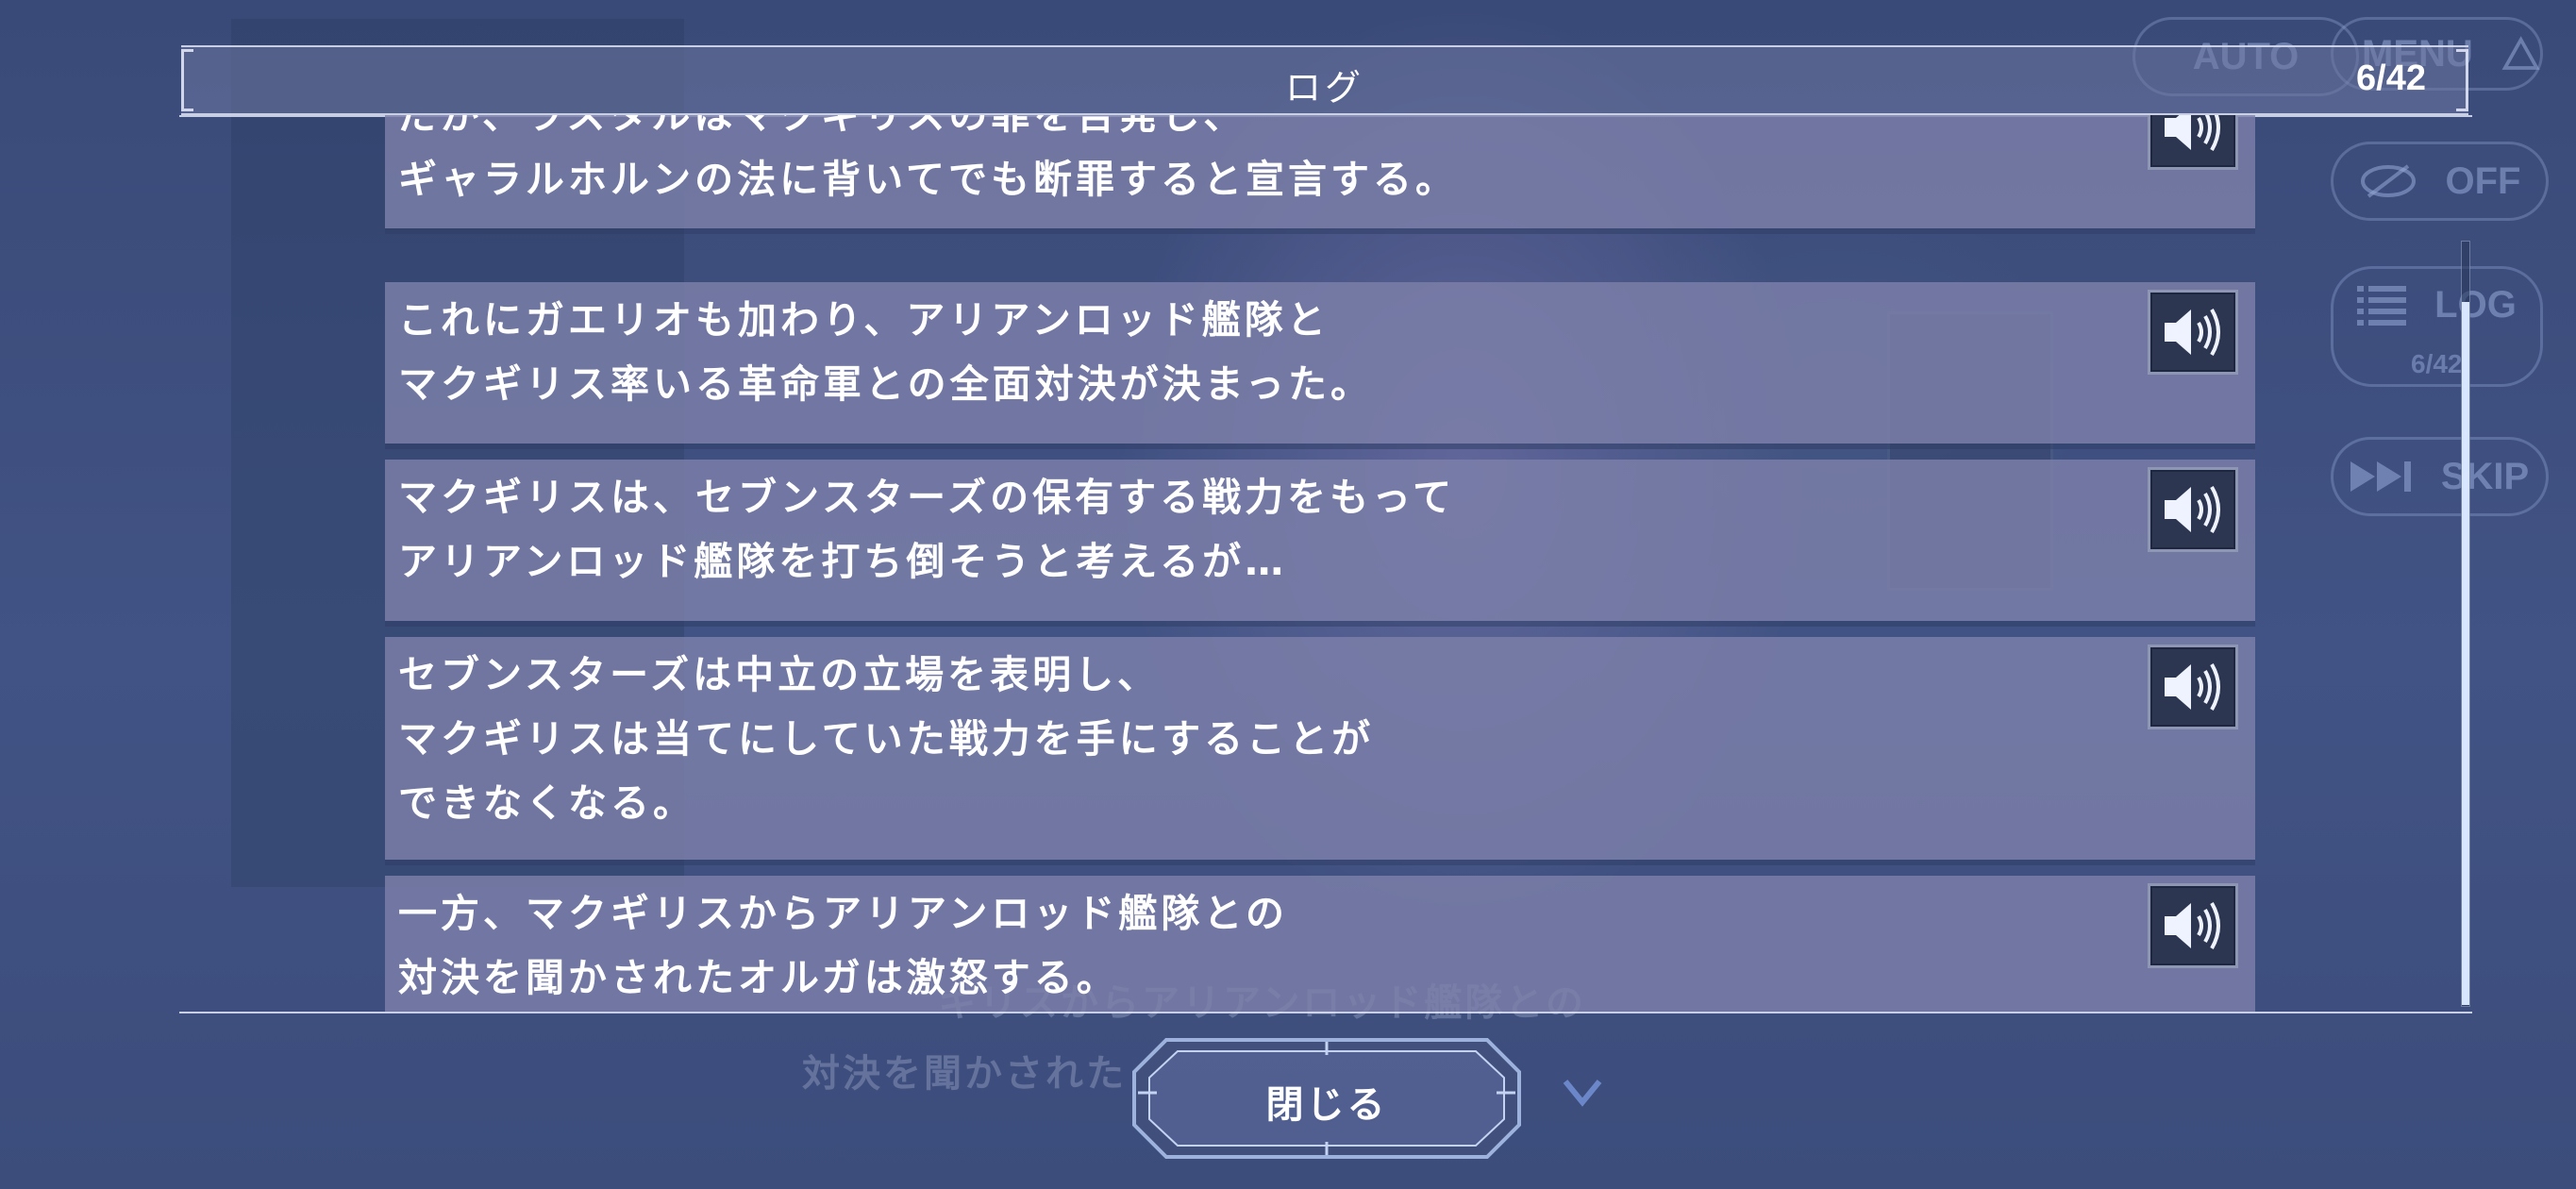 Image resolution: width=2576 pixels, height=1189 pixels. What do you see at coordinates (2465, 653) in the screenshot?
I see `log-scrollbar-thumb` at bounding box center [2465, 653].